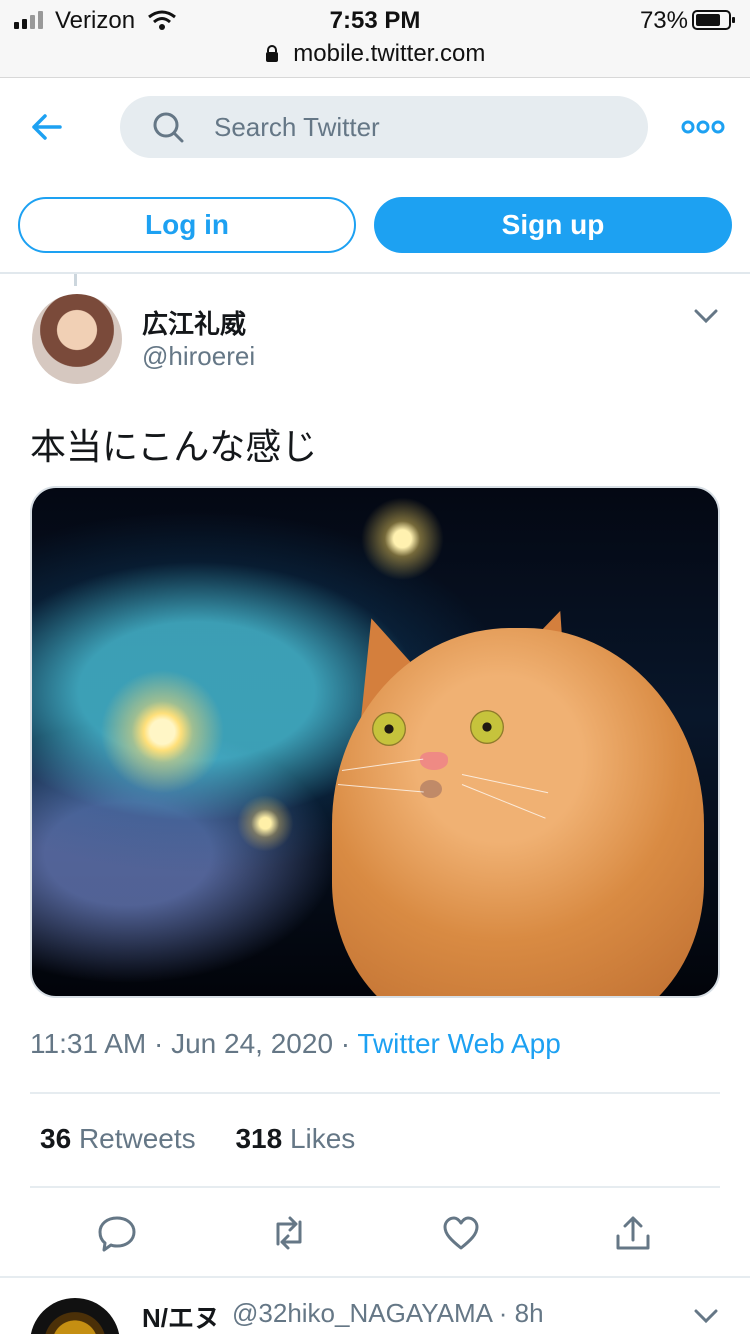 The image size is (750, 1334). What do you see at coordinates (213, 1139) in the screenshot?
I see `tweet-stats: 36 Retweets 318 Likes` at bounding box center [213, 1139].